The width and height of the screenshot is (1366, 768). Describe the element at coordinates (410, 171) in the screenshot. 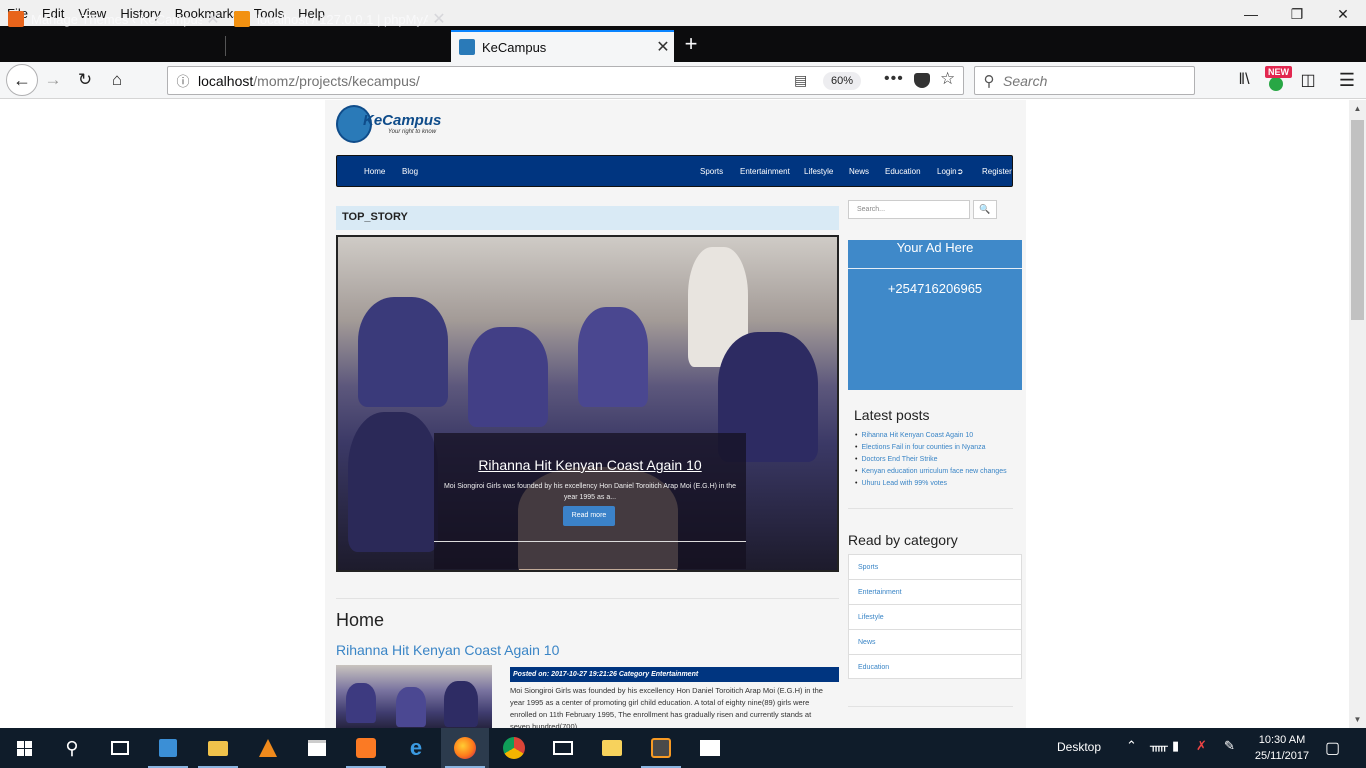

I see `nav-blog: Blog` at that location.